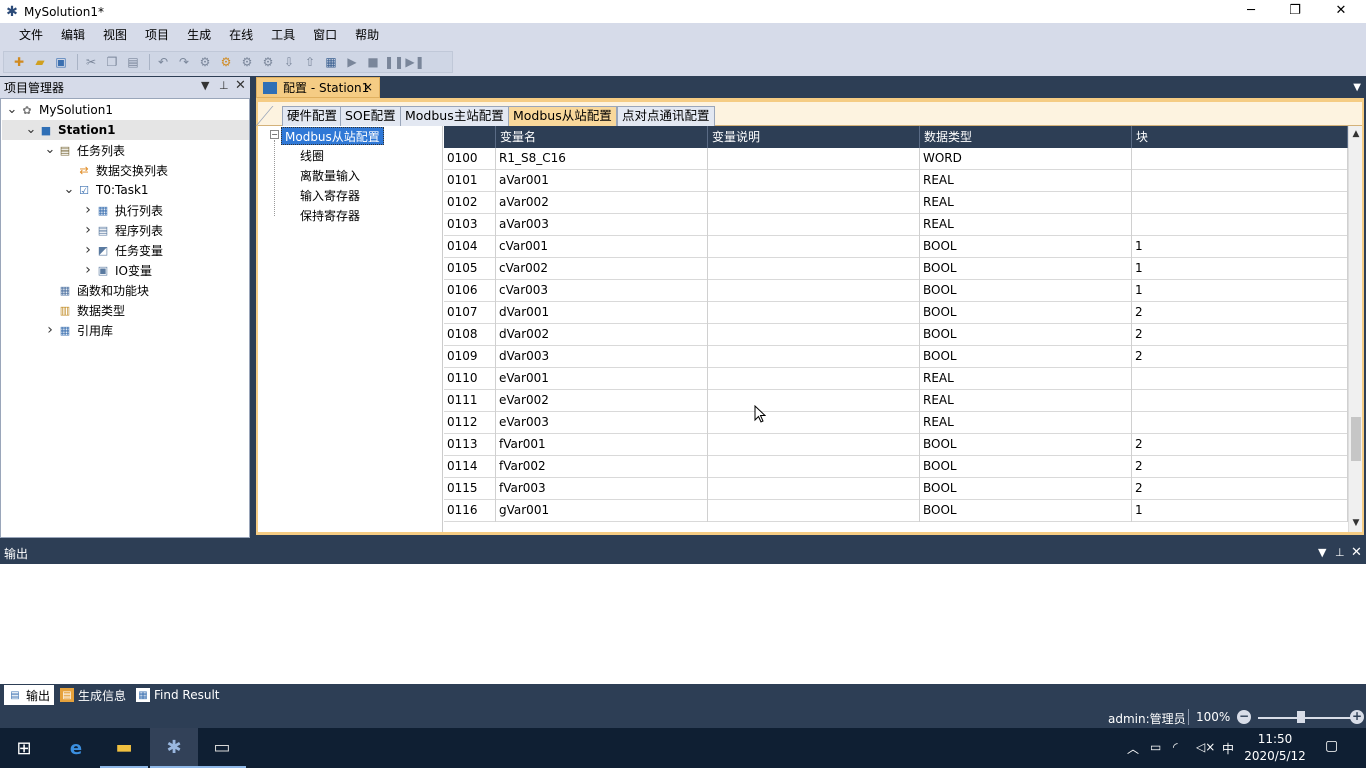  Describe the element at coordinates (330, 176) in the screenshot. I see `tree-item-discrete-inputs: 离散量输入` at that location.